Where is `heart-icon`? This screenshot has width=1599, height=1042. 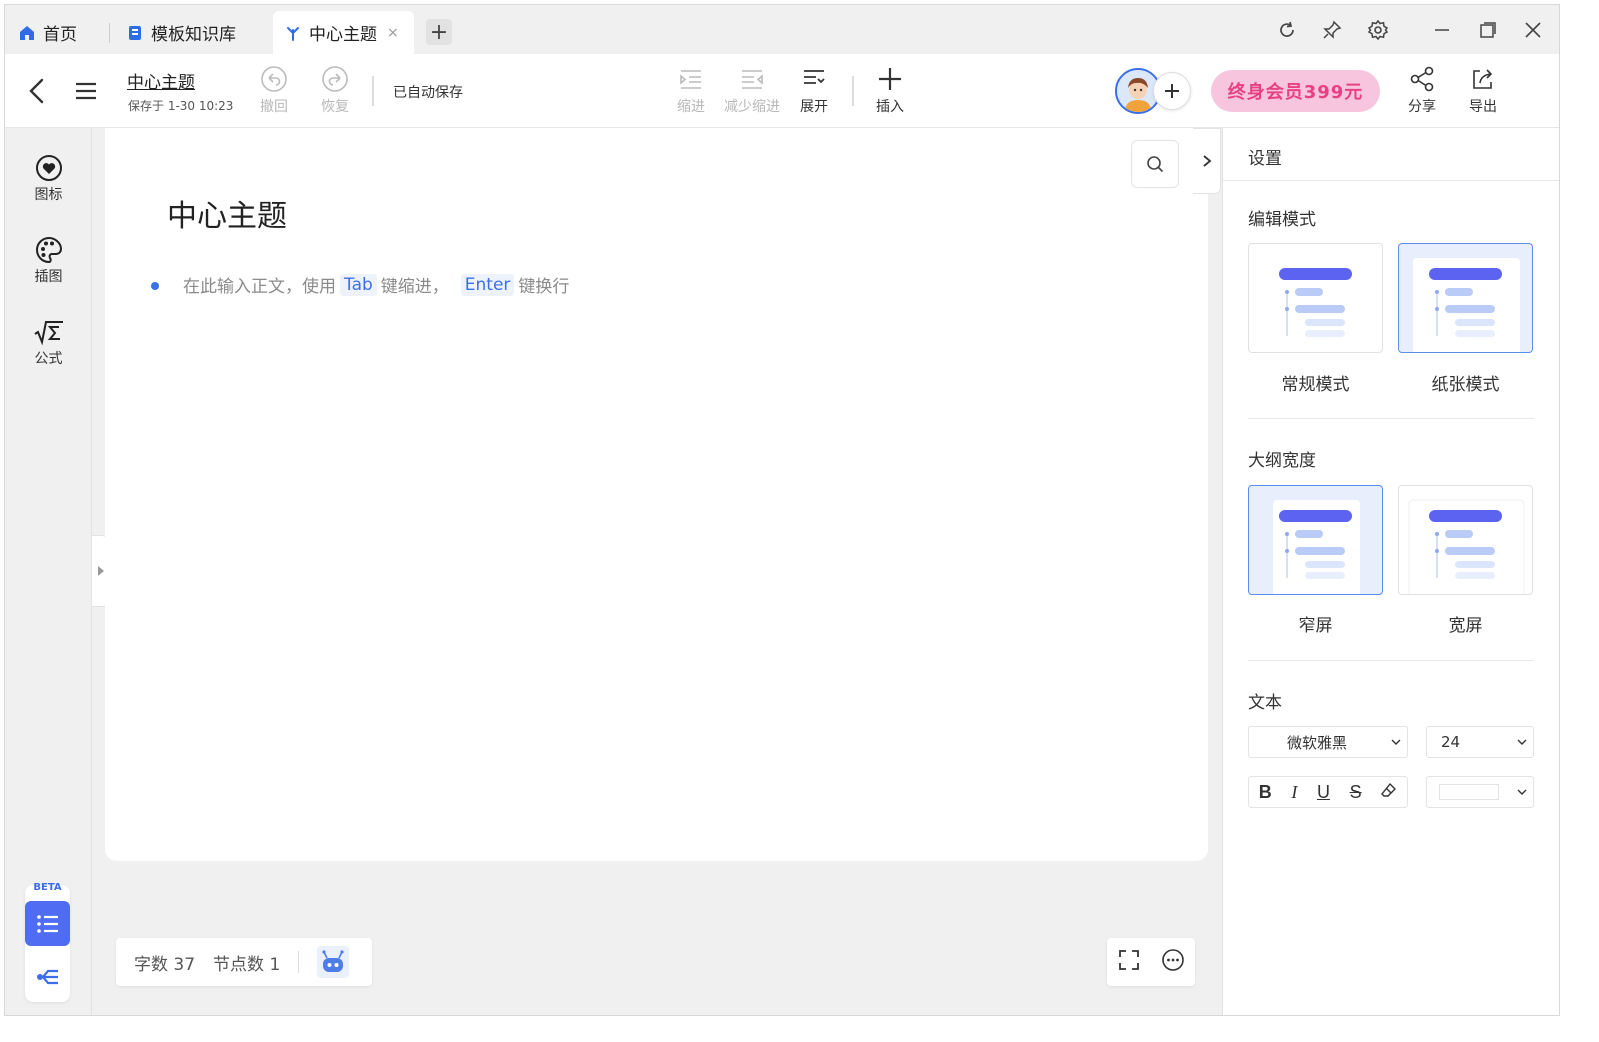 heart-icon is located at coordinates (48, 168).